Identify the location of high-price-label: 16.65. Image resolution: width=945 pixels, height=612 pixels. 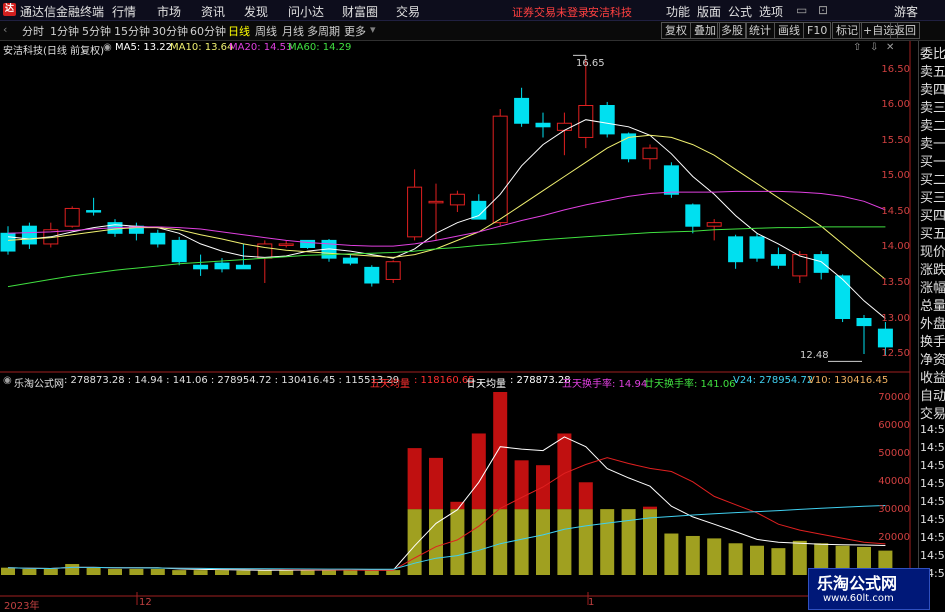
(590, 63).